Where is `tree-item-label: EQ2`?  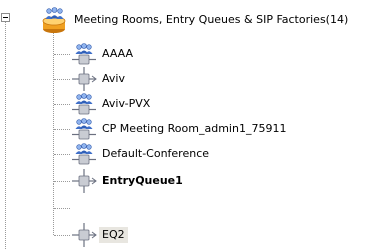 tree-item-label: EQ2 is located at coordinates (113, 235).